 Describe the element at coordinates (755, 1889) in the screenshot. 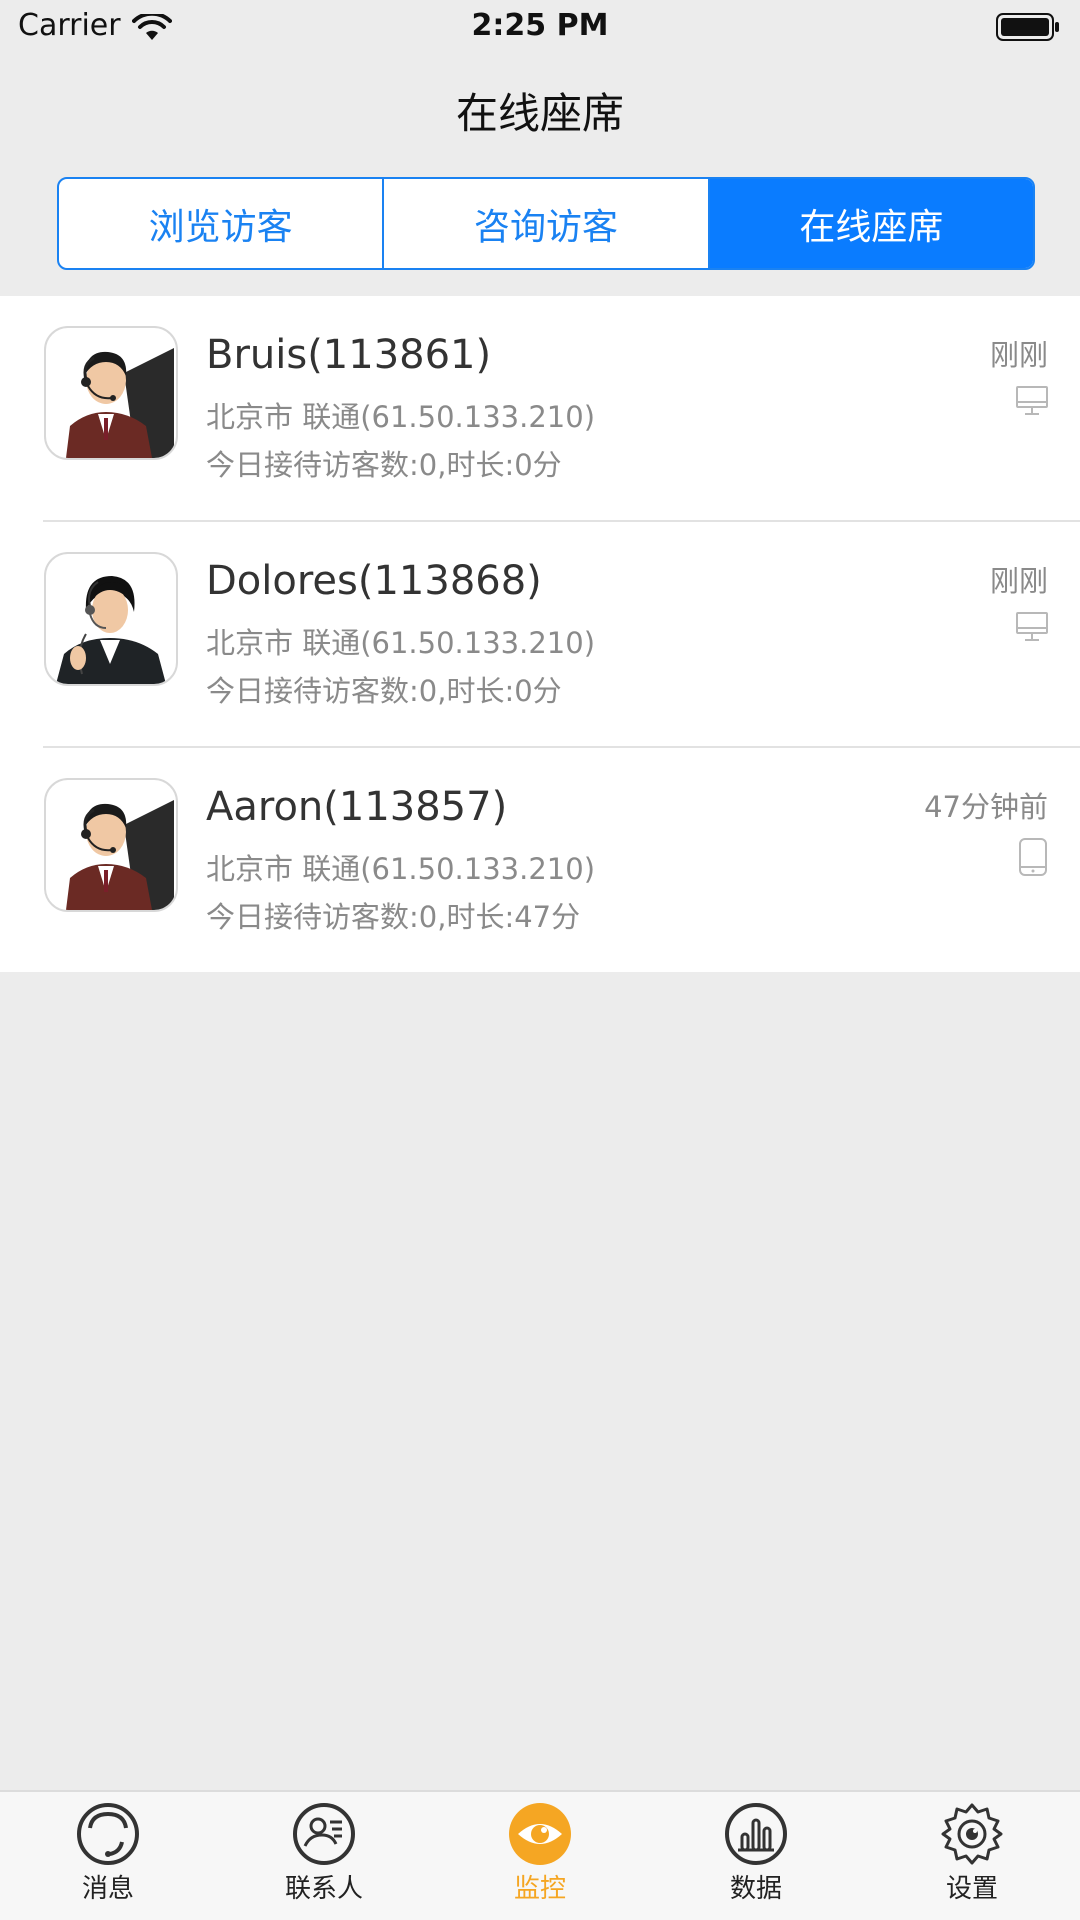

I see `tab-label: 数据` at that location.